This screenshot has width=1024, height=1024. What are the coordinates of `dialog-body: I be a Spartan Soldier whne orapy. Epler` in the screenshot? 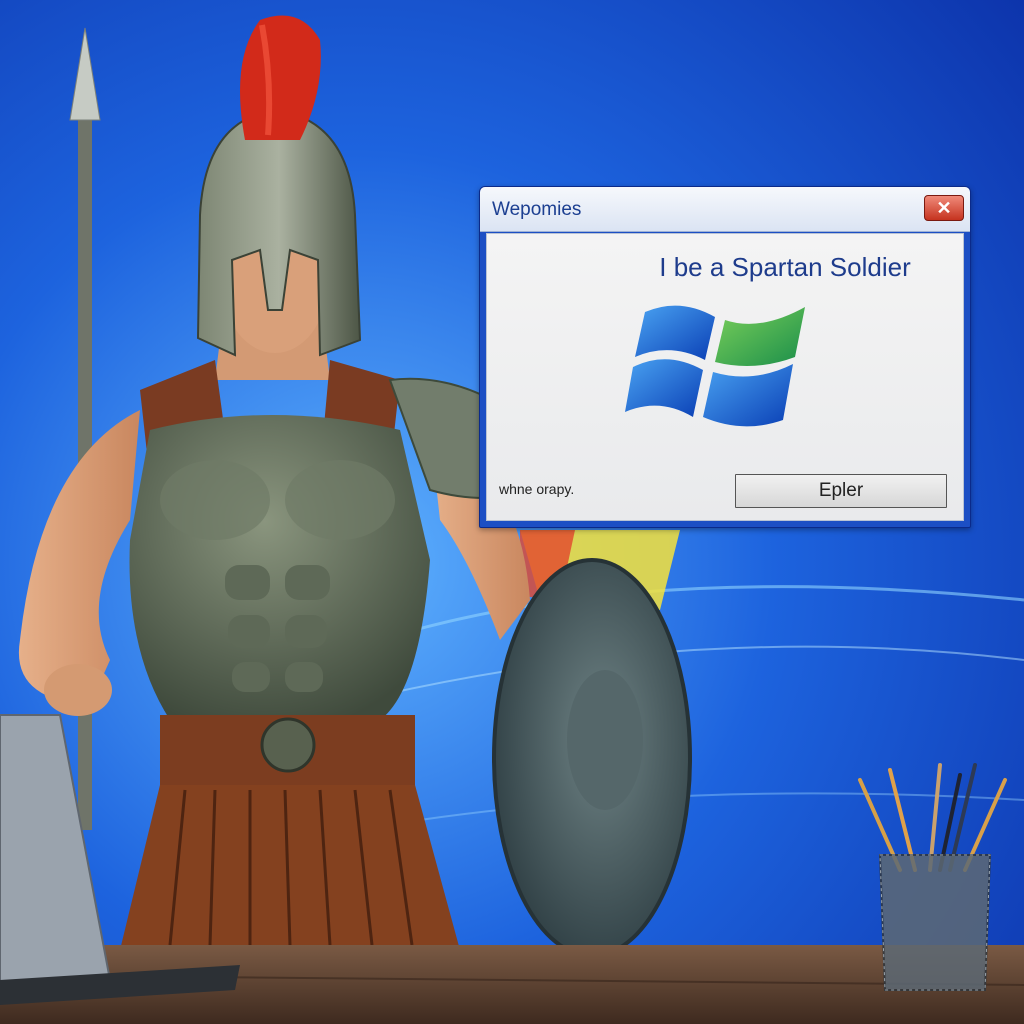 It's located at (725, 377).